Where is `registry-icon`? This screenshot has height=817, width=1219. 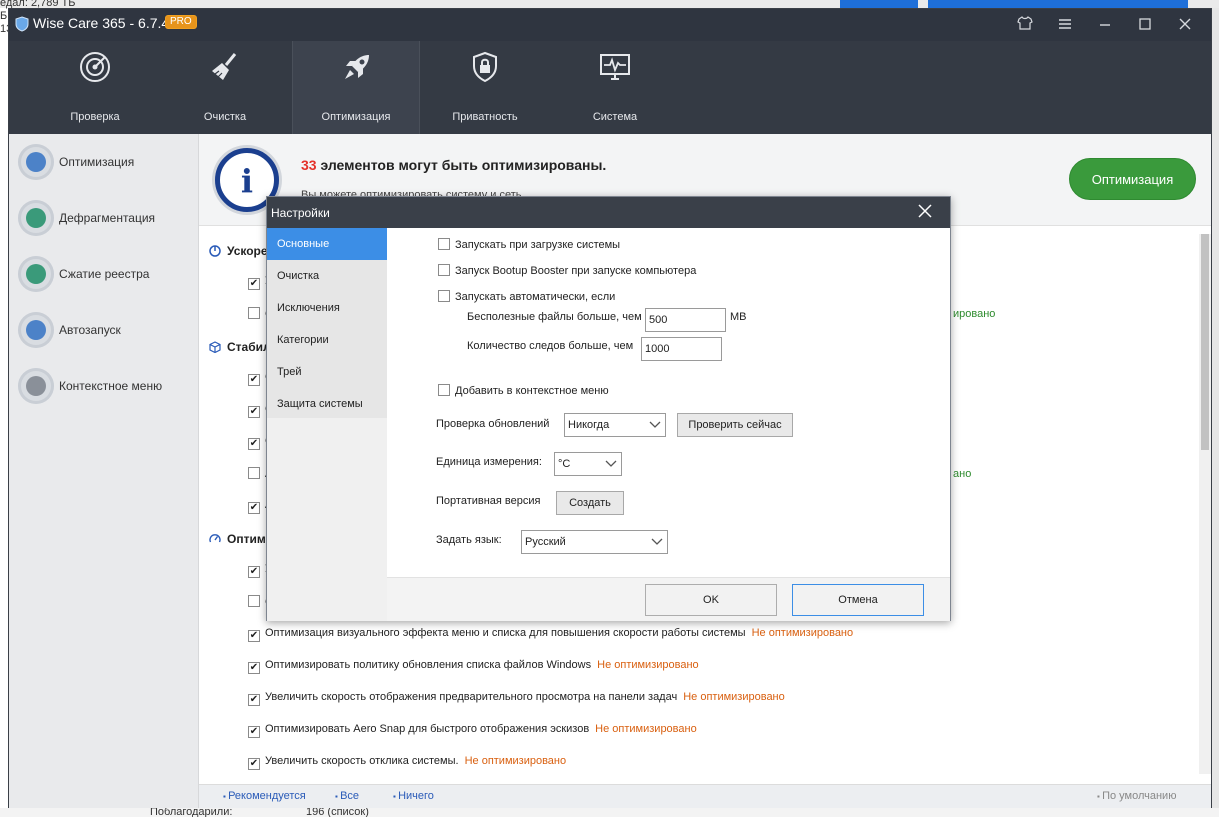 registry-icon is located at coordinates (36, 274).